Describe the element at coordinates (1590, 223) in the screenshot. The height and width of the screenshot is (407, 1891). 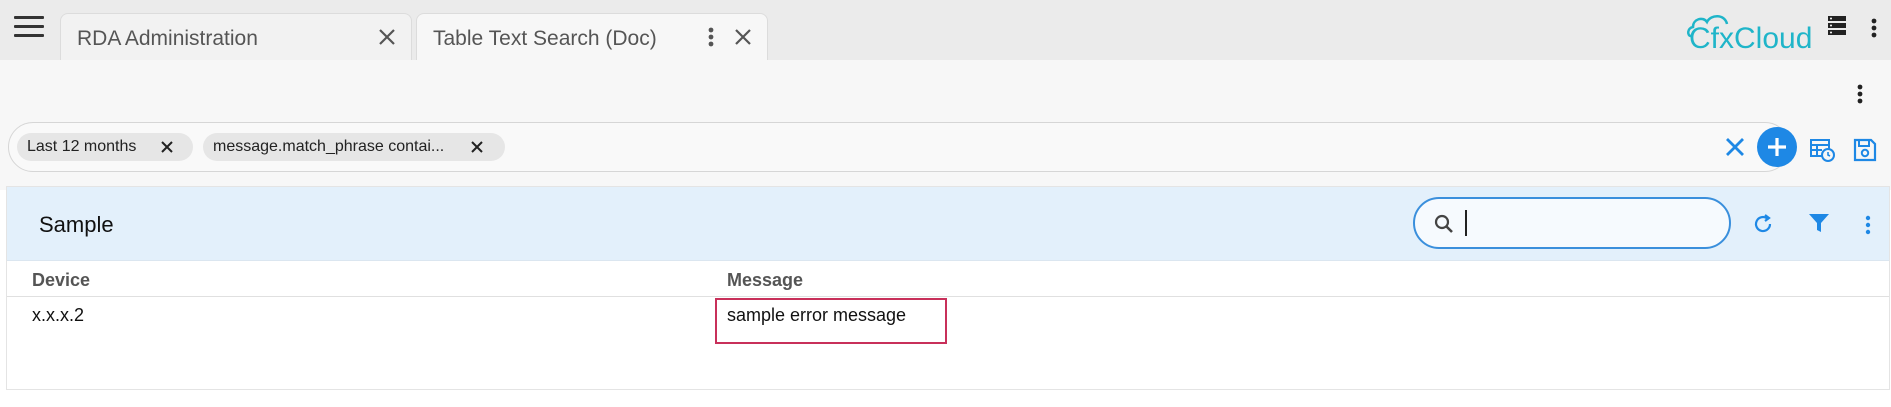
I see `search-input` at that location.